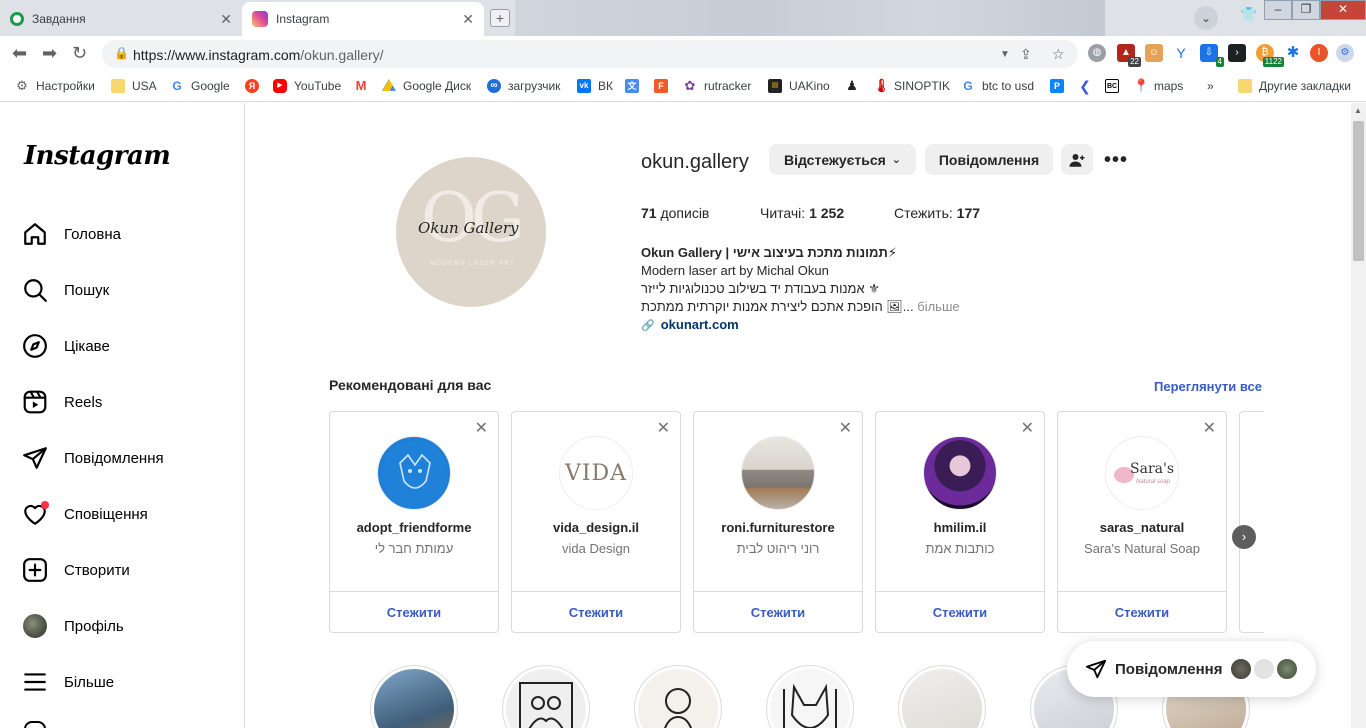 The image size is (1366, 728). I want to click on bookmark-gmail: M, so click(364, 86).